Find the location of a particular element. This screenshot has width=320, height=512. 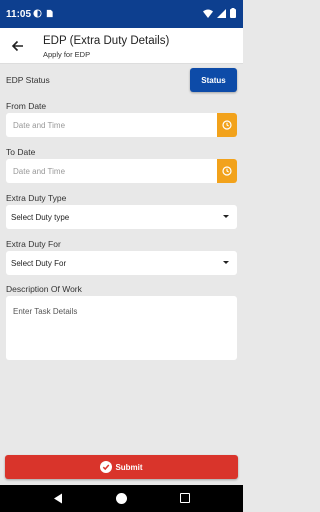

arrow-left-icon is located at coordinates (17, 46).